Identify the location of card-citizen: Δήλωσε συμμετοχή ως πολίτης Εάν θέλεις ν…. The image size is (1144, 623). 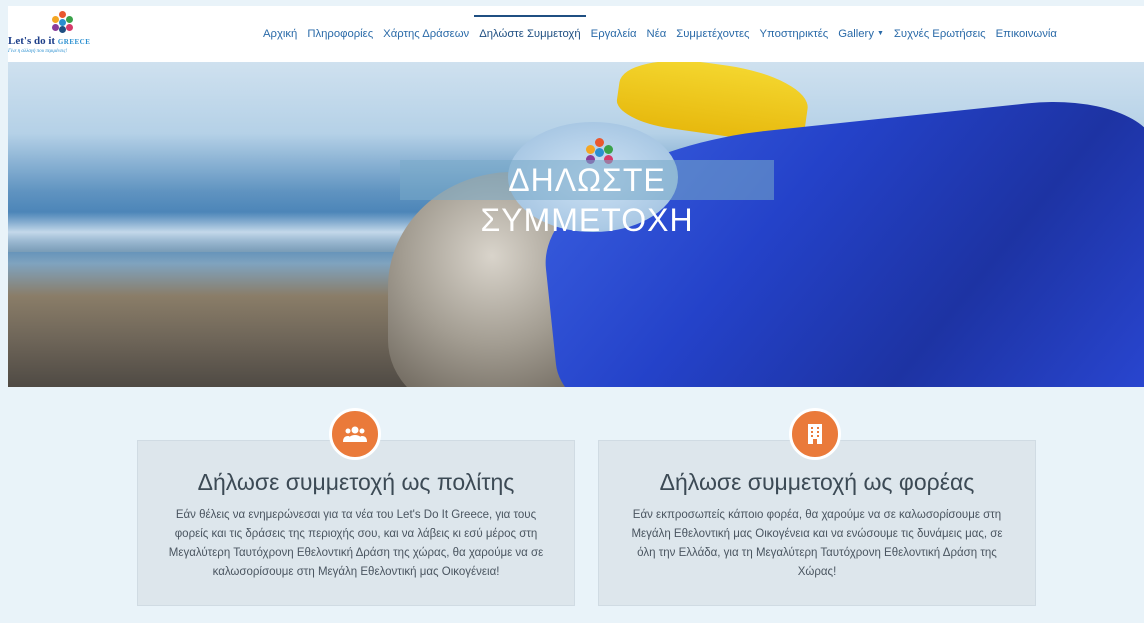
(356, 523).